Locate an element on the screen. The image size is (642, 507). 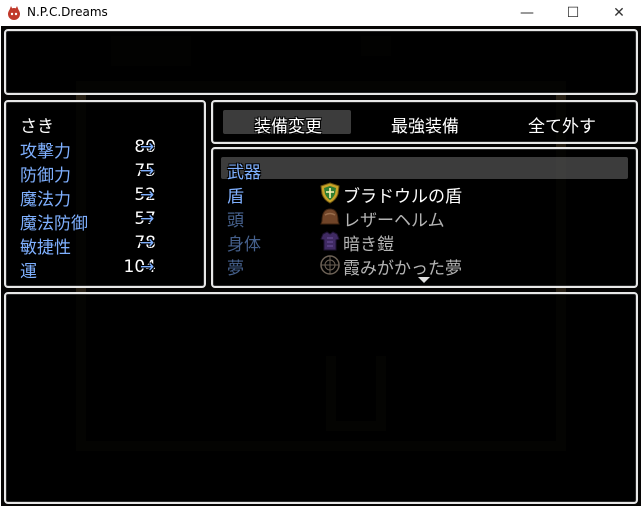
stat-label-magic-attack: 魔法力 is located at coordinates (45, 200).